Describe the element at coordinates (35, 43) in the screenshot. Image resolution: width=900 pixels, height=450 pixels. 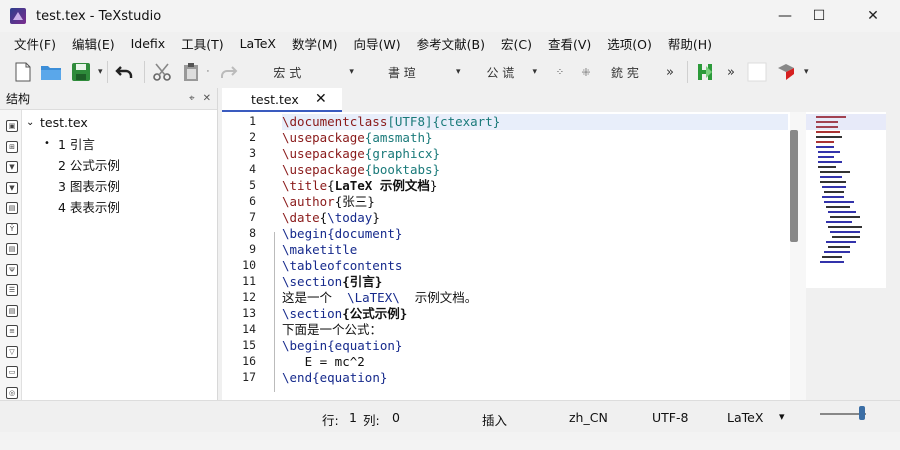
I see `menu-item: 文件(F)` at that location.